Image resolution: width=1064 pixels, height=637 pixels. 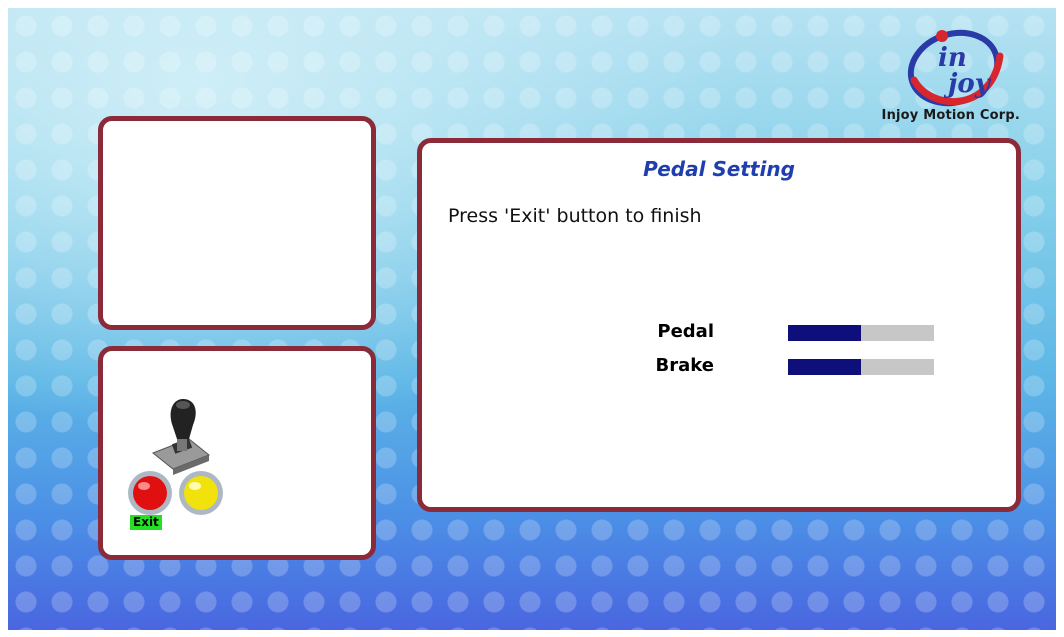 What do you see at coordinates (685, 331) in the screenshot?
I see `pedal-label: Pedal` at bounding box center [685, 331].